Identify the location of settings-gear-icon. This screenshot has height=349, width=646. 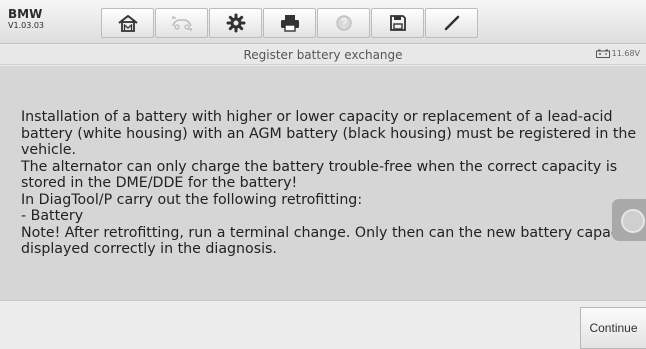
(235, 23).